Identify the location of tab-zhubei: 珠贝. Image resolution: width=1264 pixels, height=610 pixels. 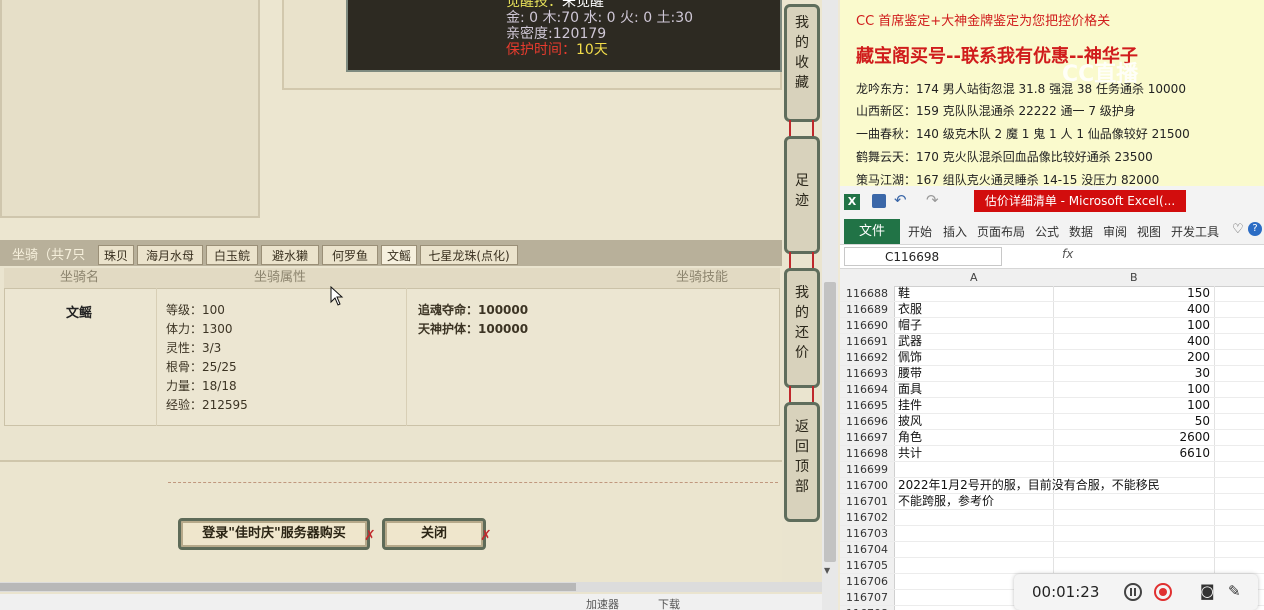
(116, 255).